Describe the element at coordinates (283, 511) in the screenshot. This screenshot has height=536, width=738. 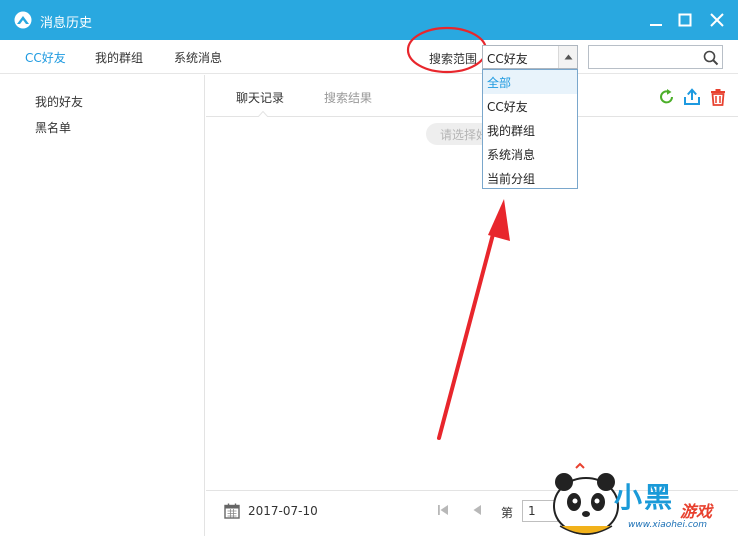
I see `selected-date: 2017-07-10` at that location.